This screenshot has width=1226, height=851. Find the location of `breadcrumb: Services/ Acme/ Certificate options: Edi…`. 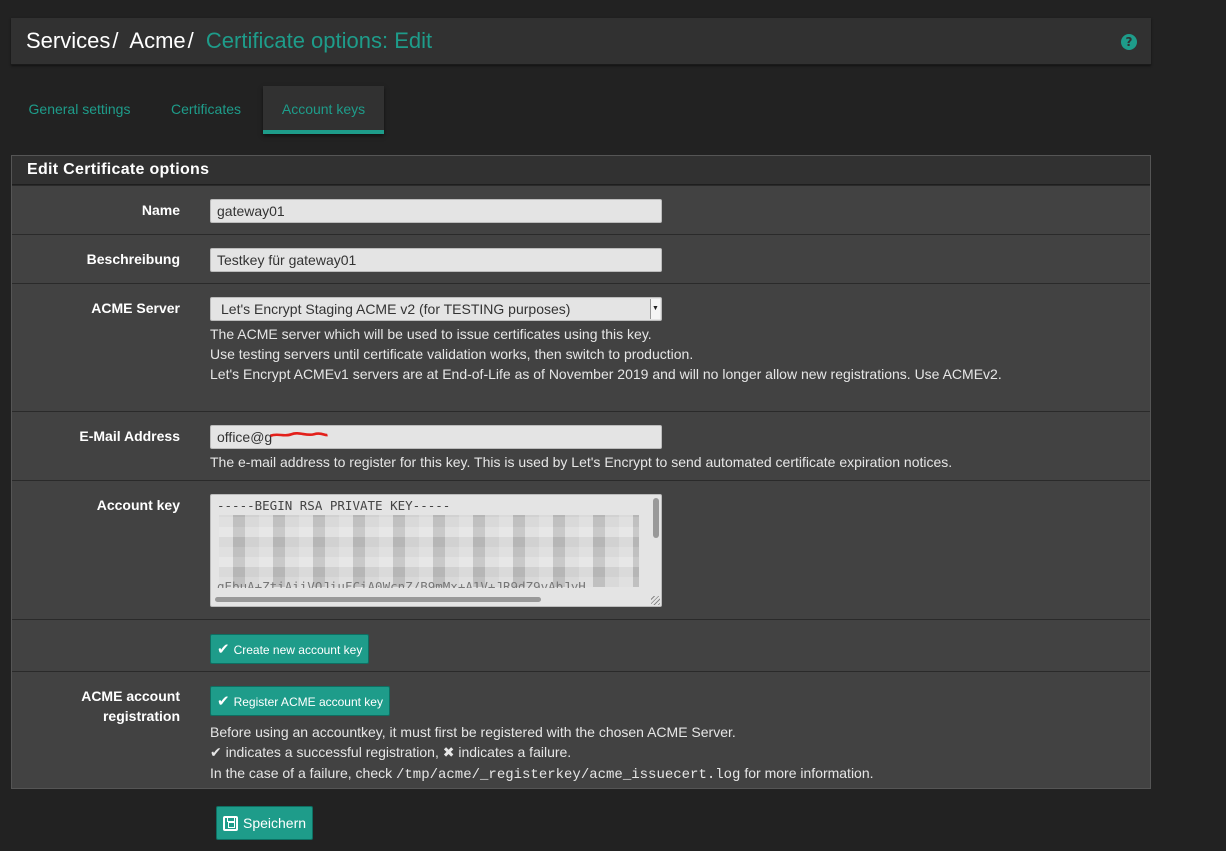

breadcrumb: Services/ Acme/ Certificate options: Edi… is located at coordinates (229, 41).